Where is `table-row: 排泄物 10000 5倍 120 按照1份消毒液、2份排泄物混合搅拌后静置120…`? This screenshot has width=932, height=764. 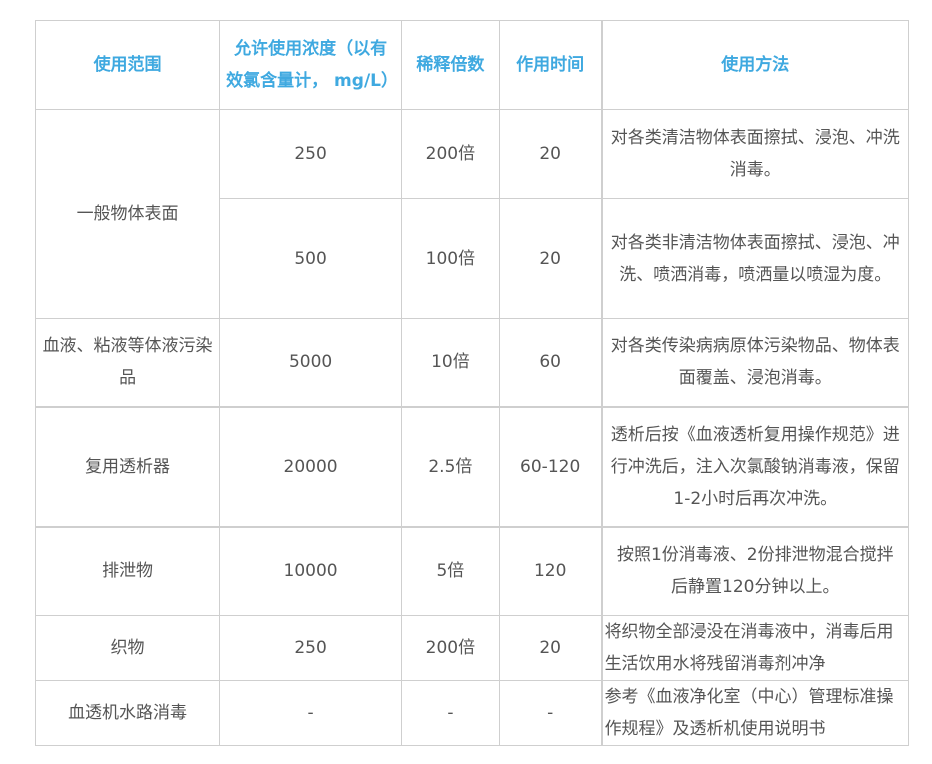 table-row: 排泄物 10000 5倍 120 按照1份消毒液、2份排泄物混合搅拌后静置120… is located at coordinates (471, 570).